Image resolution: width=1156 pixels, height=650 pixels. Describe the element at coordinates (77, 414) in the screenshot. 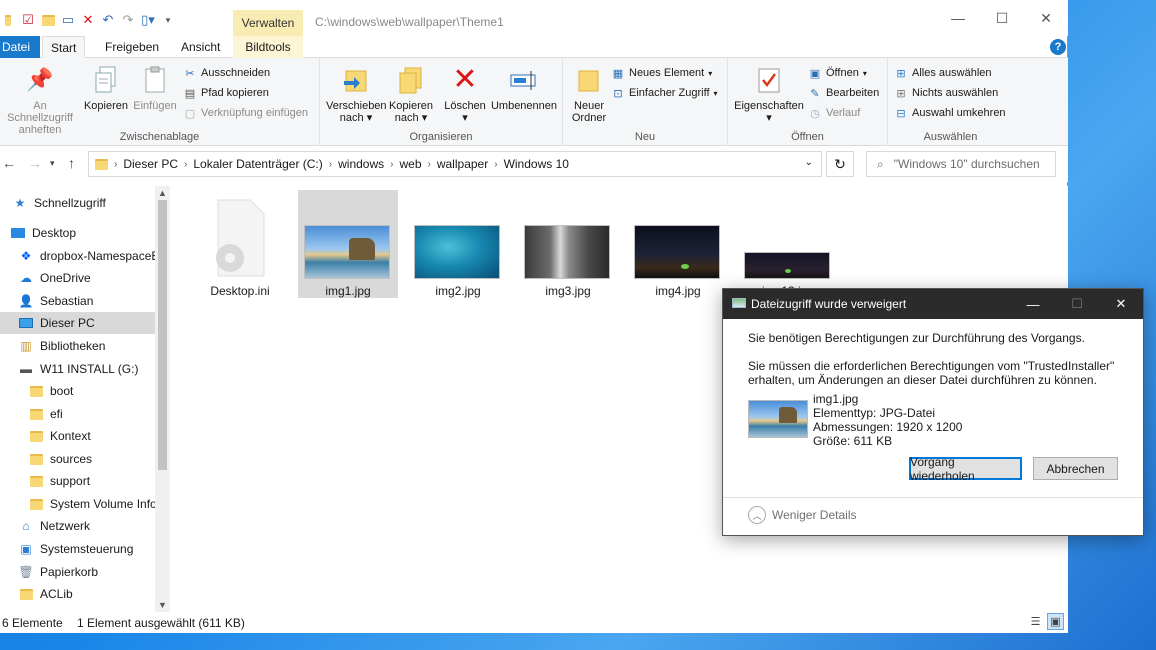

I see `sidebar-item-efi: efi` at that location.